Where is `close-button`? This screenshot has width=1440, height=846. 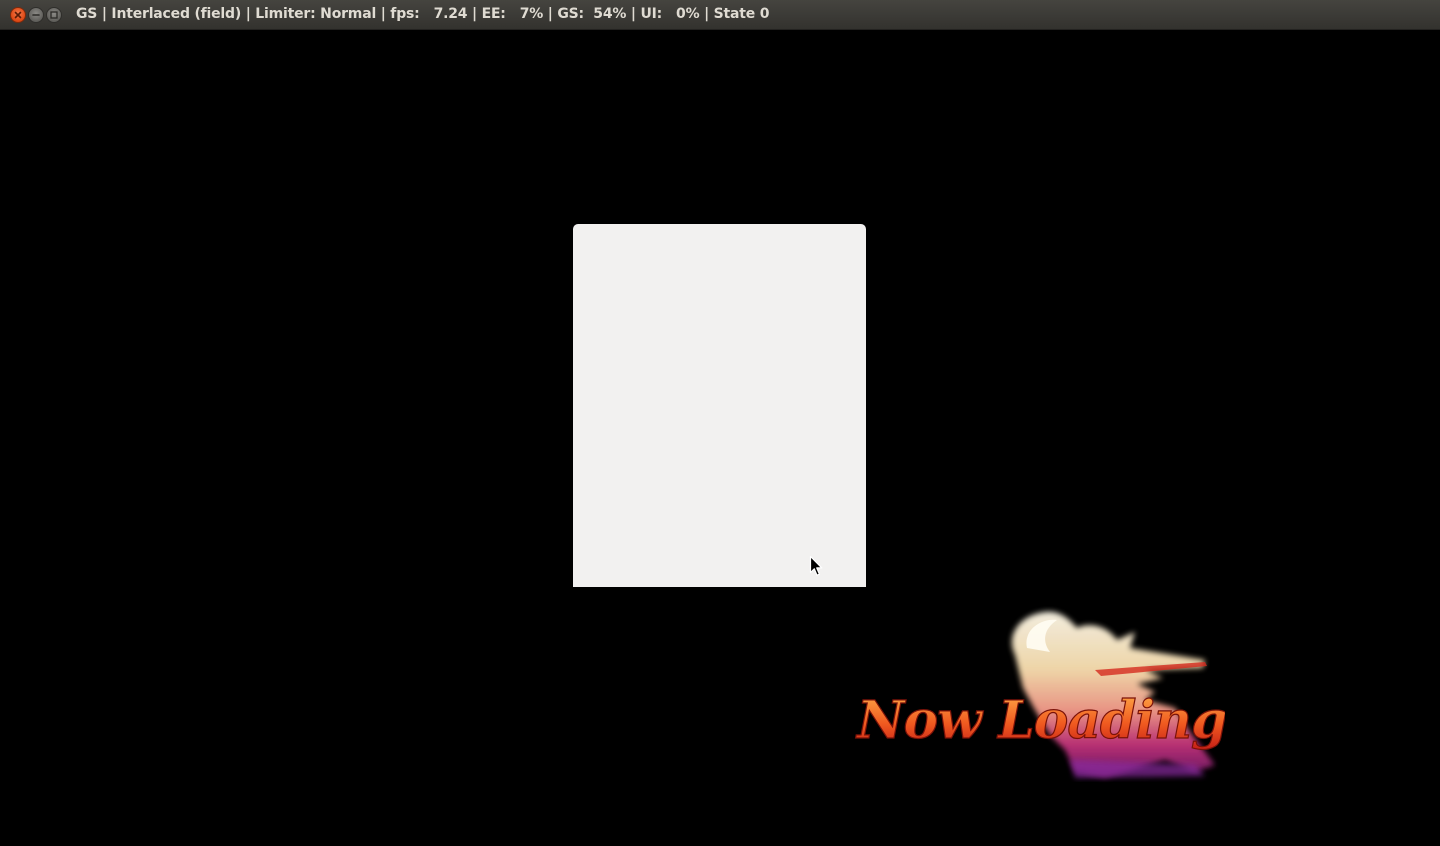
close-button is located at coordinates (18, 15).